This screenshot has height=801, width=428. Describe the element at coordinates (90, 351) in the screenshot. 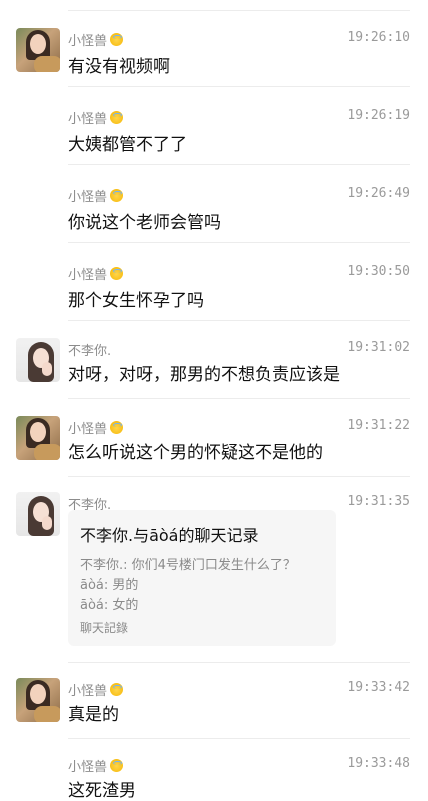

I see `sender-name: 不李你.` at that location.